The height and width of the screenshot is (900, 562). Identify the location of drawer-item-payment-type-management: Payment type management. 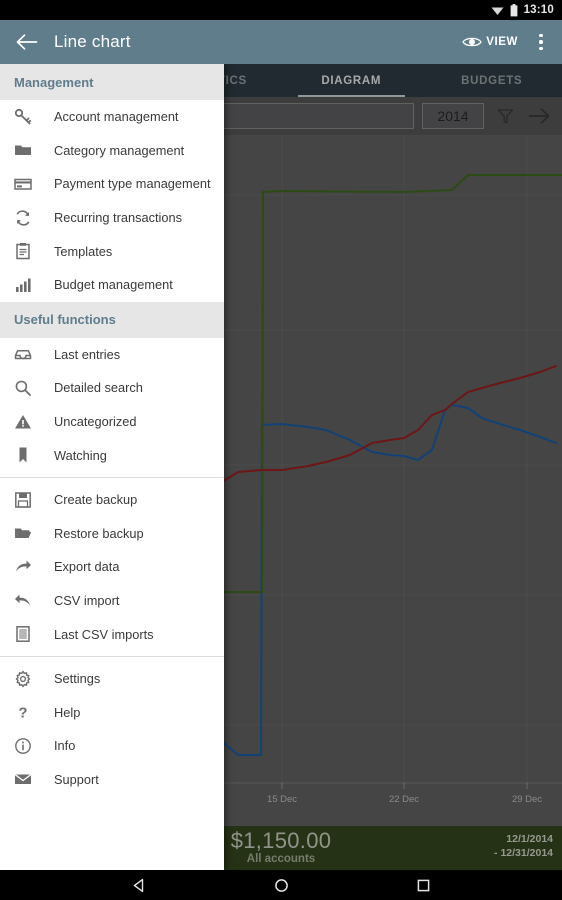
(112, 184).